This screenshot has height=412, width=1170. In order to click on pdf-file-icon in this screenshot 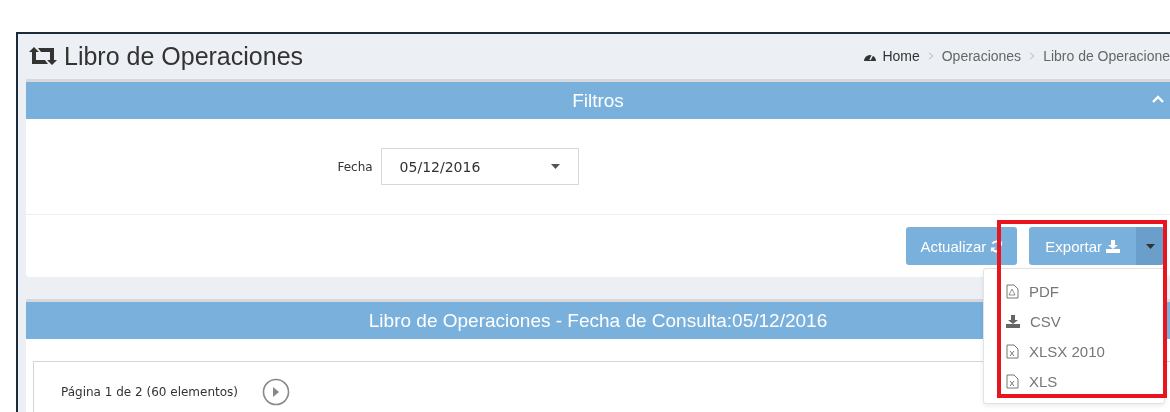, I will do `click(1012, 291)`.